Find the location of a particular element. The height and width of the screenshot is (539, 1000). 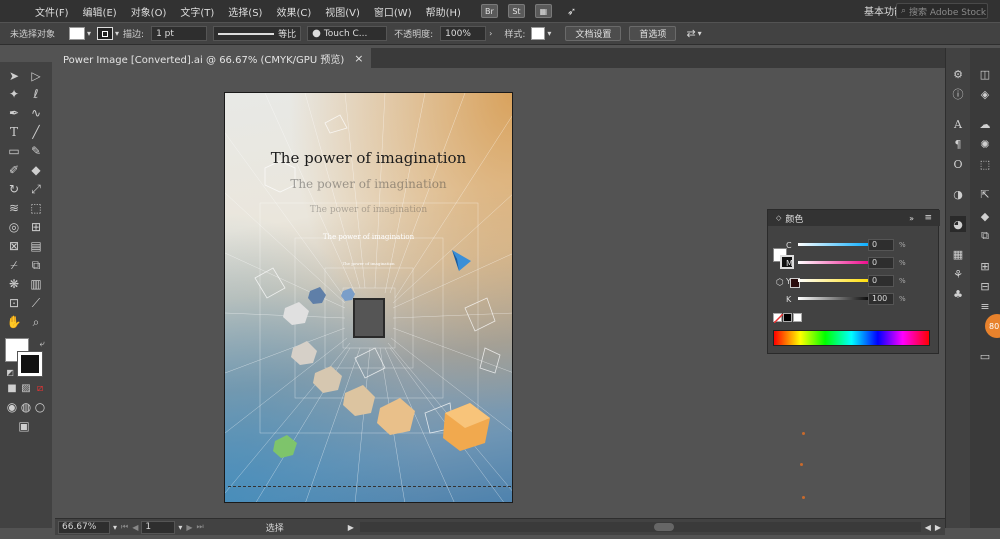

gpu-performance-icon: ➶ is located at coordinates (571, 11).